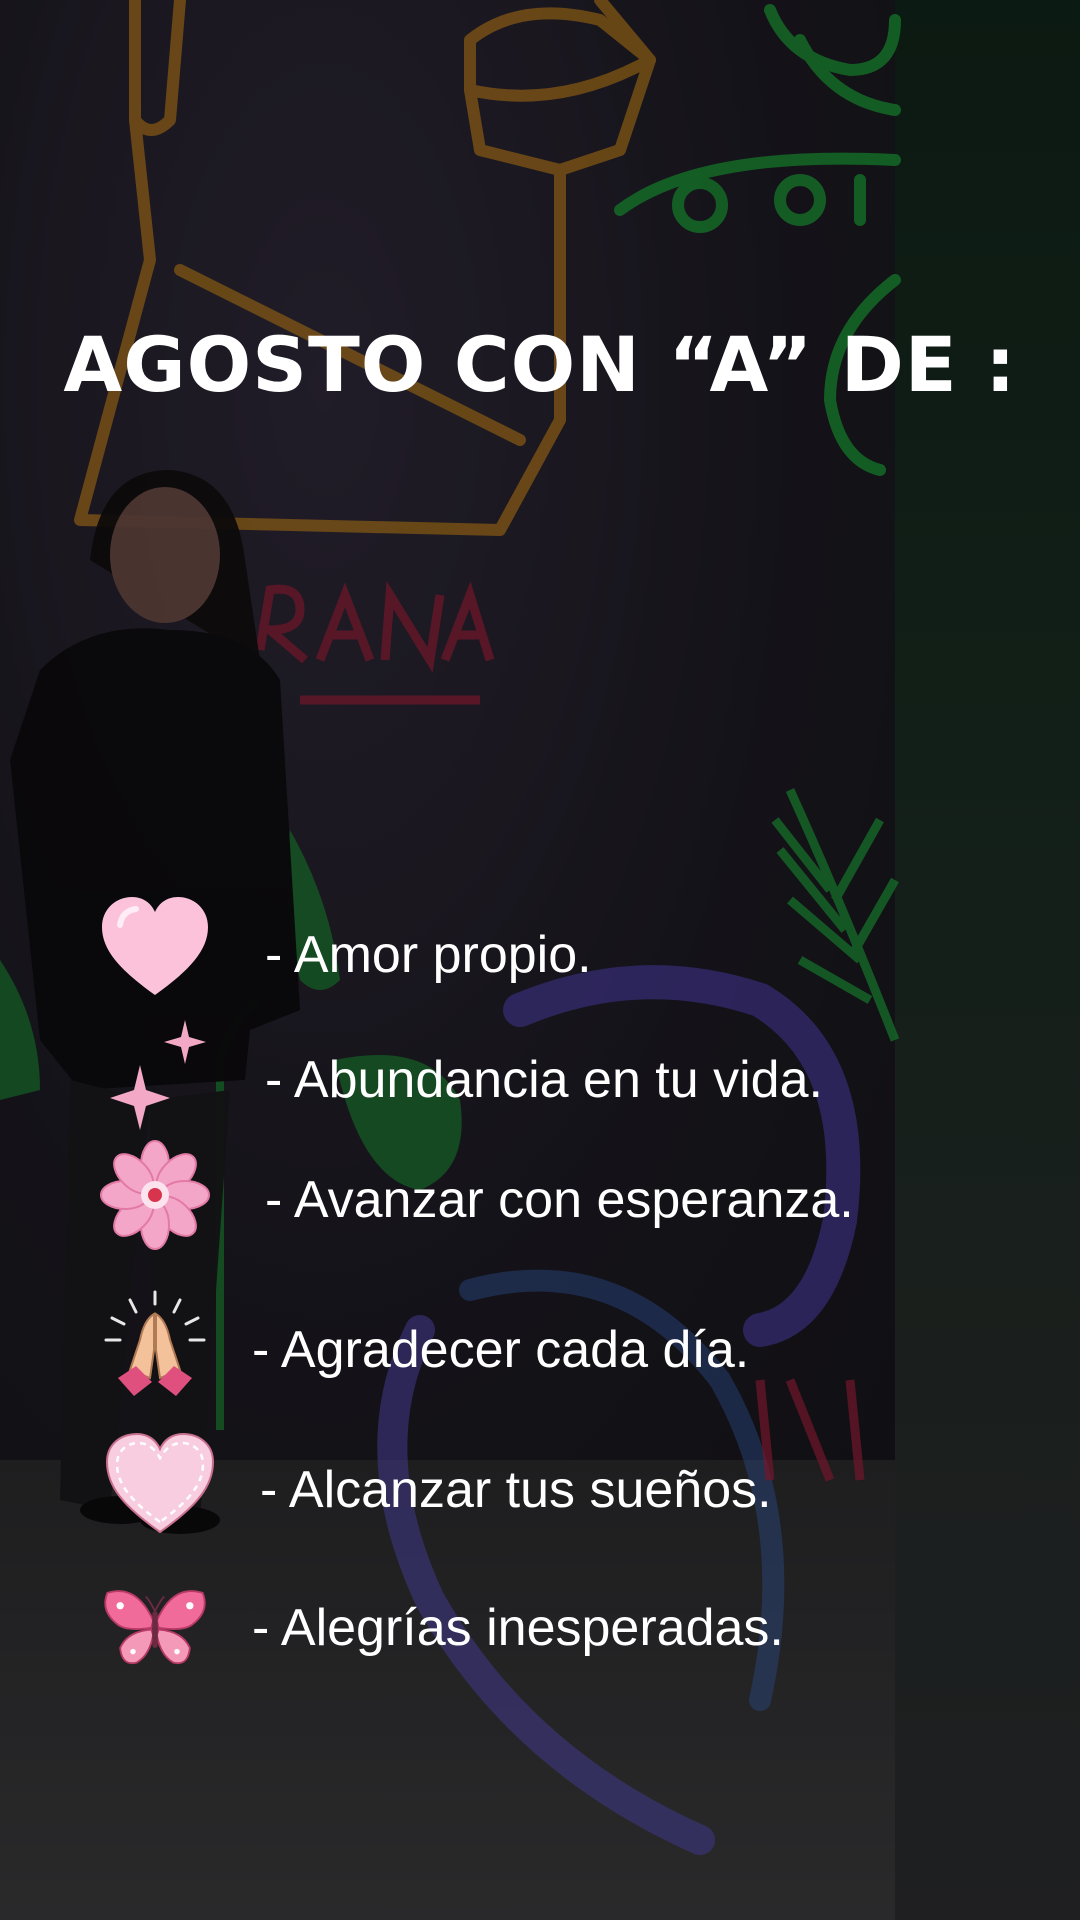  What do you see at coordinates (158, 1075) in the screenshot?
I see `sparkles-icon` at bounding box center [158, 1075].